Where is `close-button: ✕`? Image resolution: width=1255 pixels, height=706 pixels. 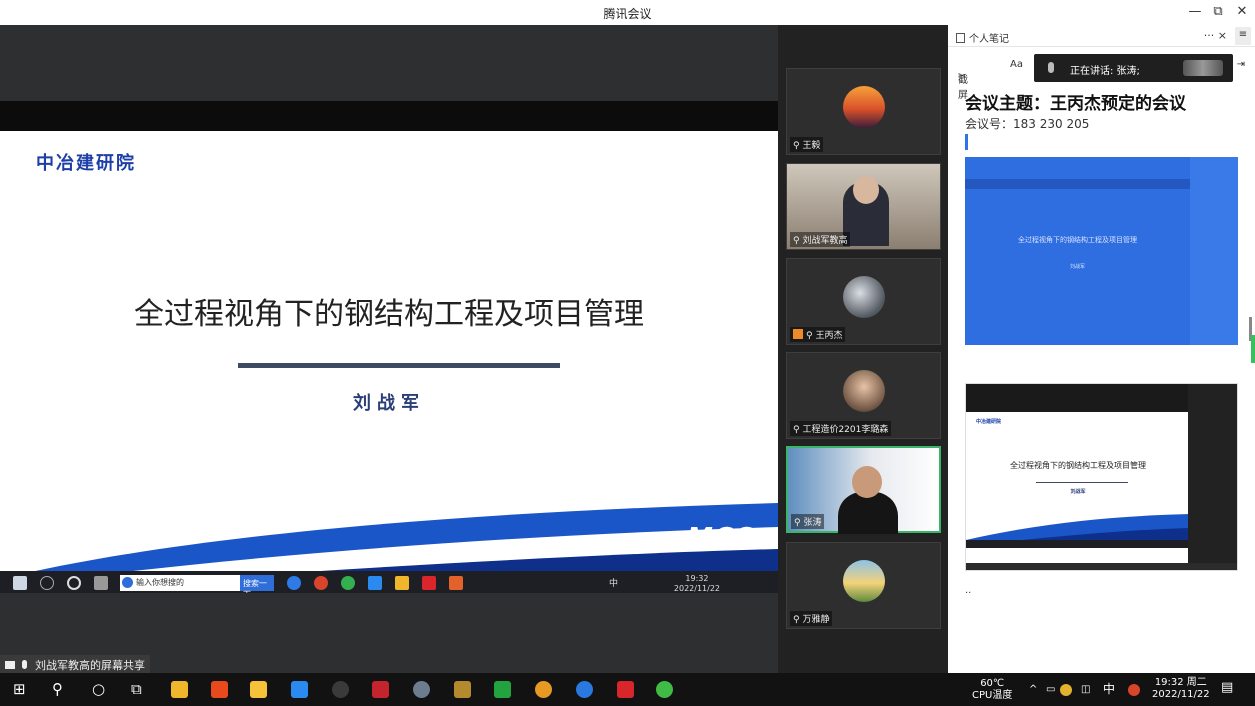 close-button: ✕ is located at coordinates (1242, 11).